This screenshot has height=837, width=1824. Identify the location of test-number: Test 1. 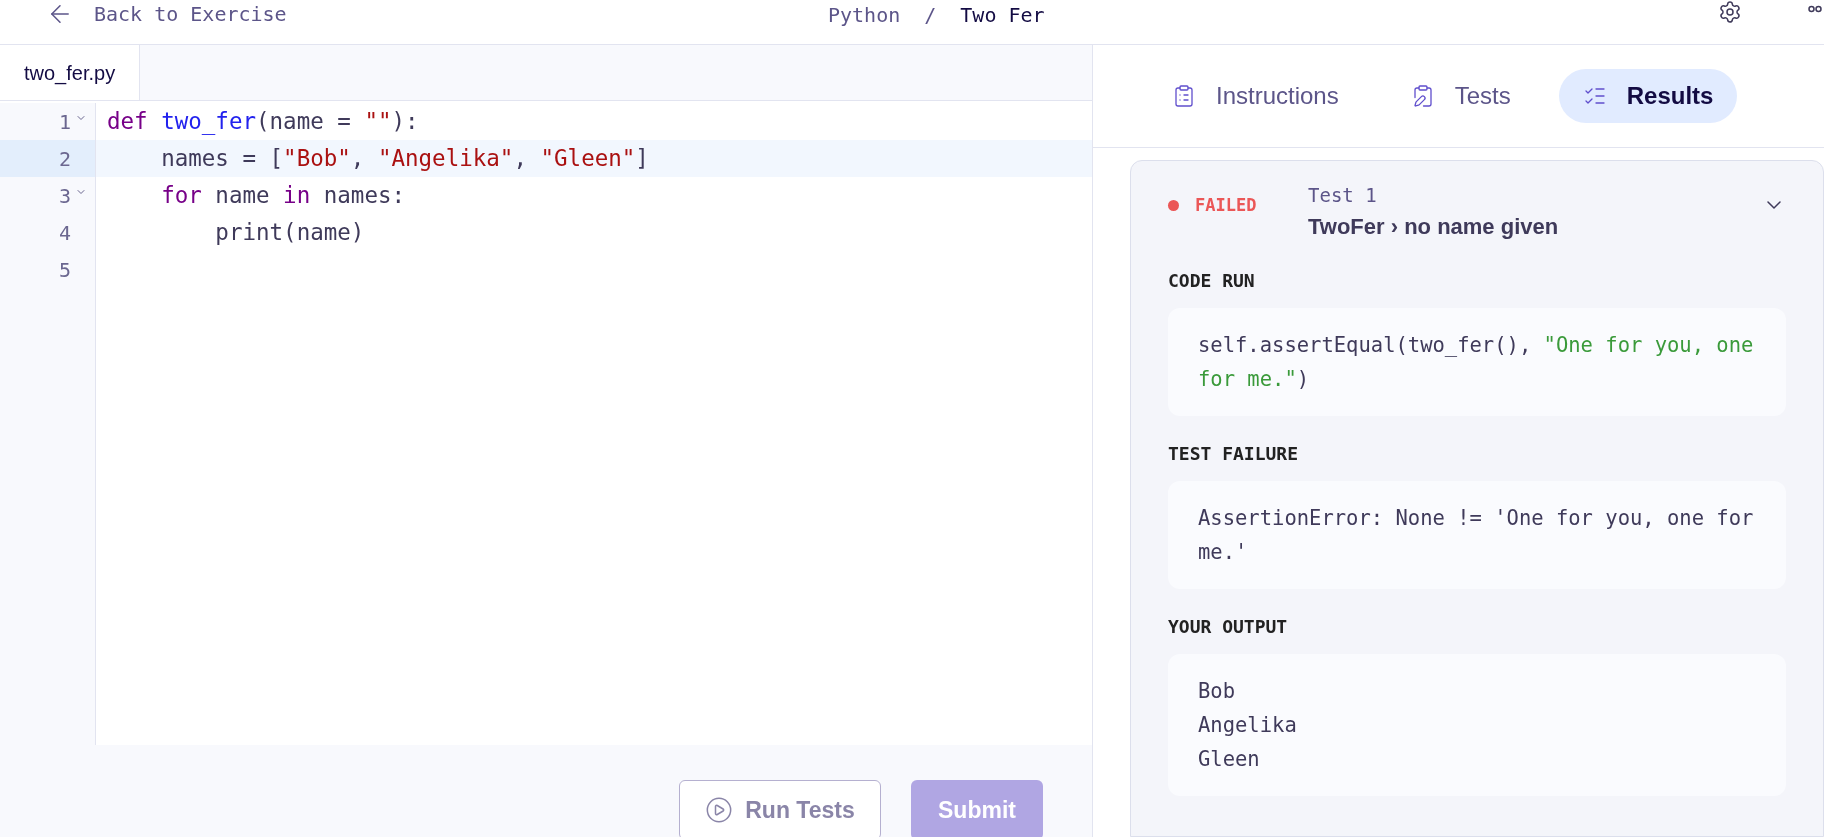
(1343, 195).